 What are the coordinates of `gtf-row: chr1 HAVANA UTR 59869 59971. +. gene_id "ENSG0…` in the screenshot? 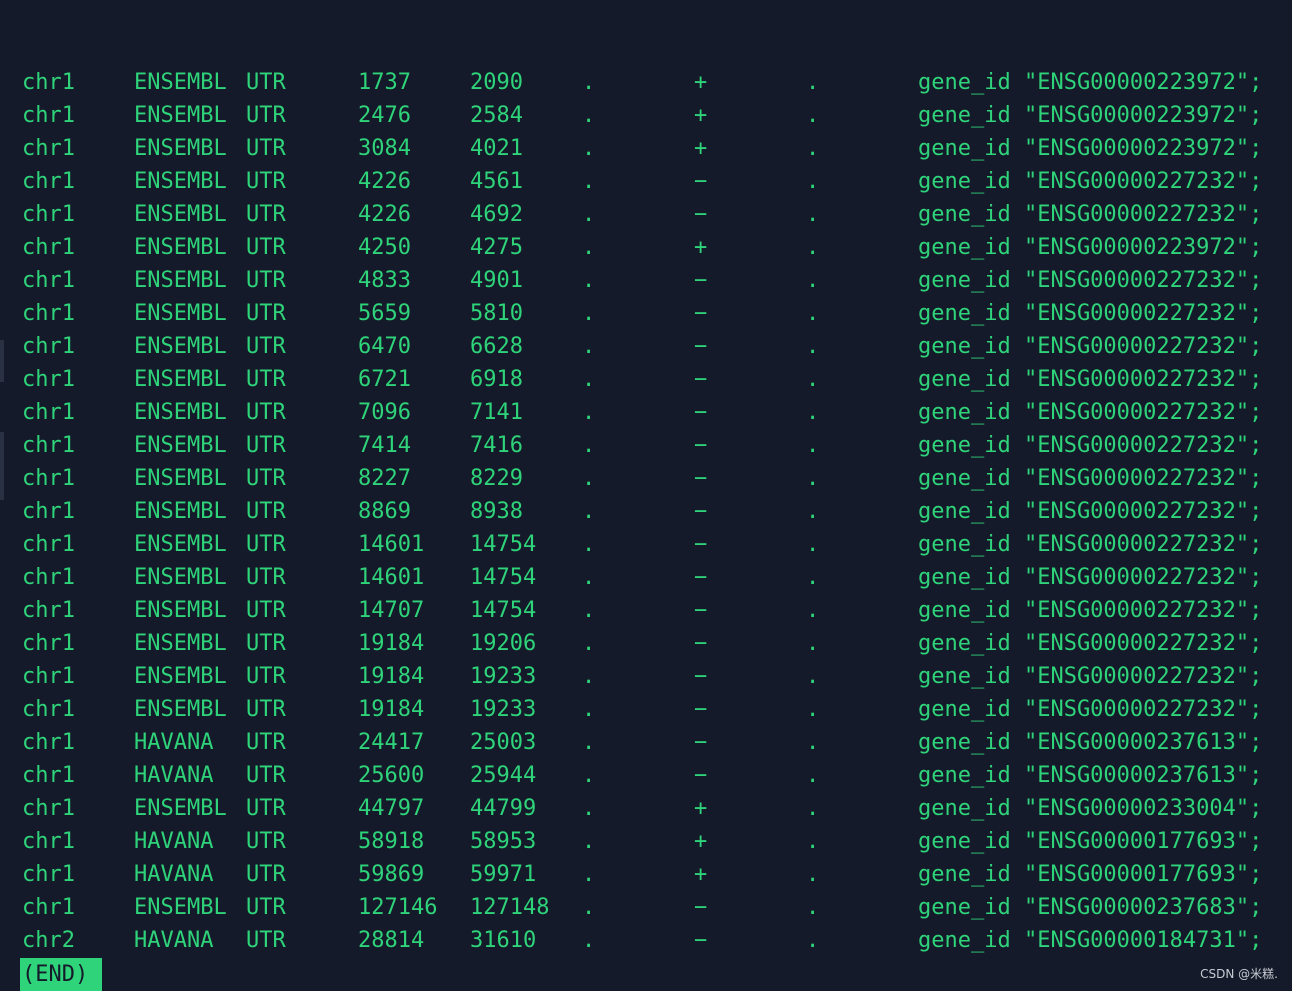 It's located at (657, 874).